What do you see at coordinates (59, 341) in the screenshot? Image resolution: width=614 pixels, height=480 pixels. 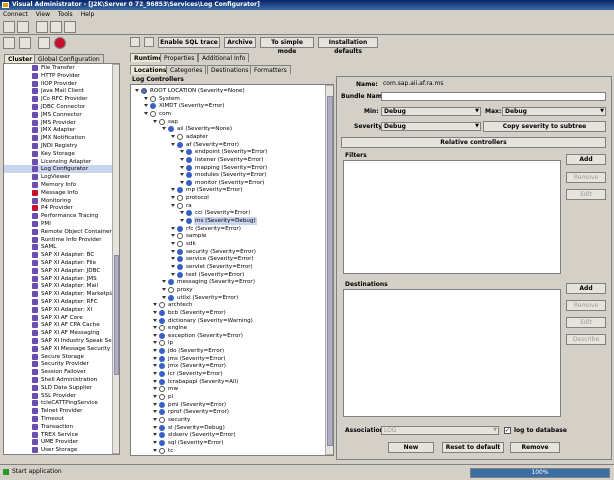 I see `service-item: SAP XI Industry Speak Ser` at bounding box center [59, 341].